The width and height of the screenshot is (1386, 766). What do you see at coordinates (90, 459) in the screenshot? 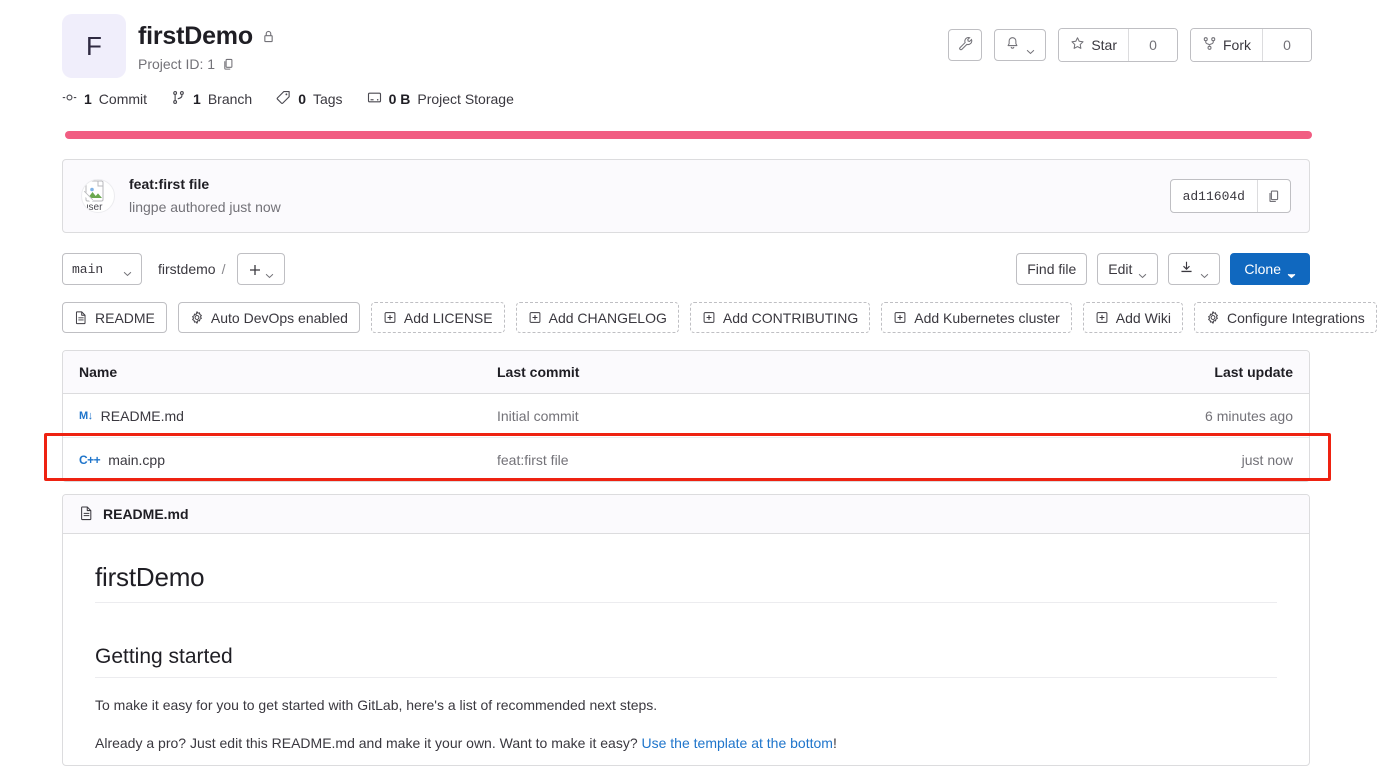
I see `cpp-file-icon: C++` at bounding box center [90, 459].